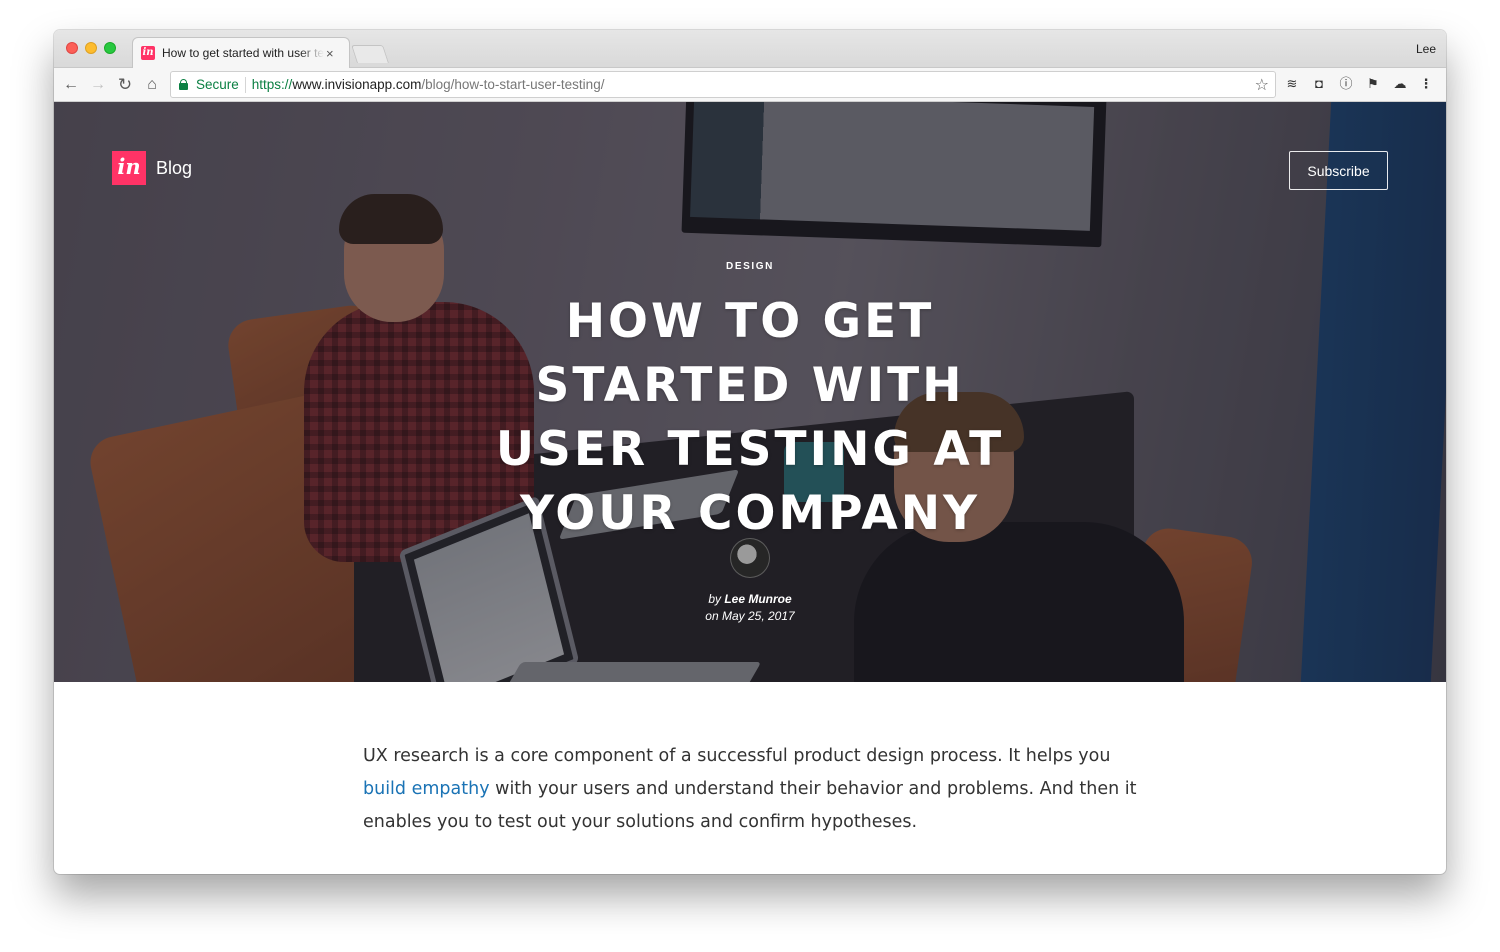 The width and height of the screenshot is (1500, 952). What do you see at coordinates (1373, 84) in the screenshot?
I see `flag-icon: ⚑` at bounding box center [1373, 84].